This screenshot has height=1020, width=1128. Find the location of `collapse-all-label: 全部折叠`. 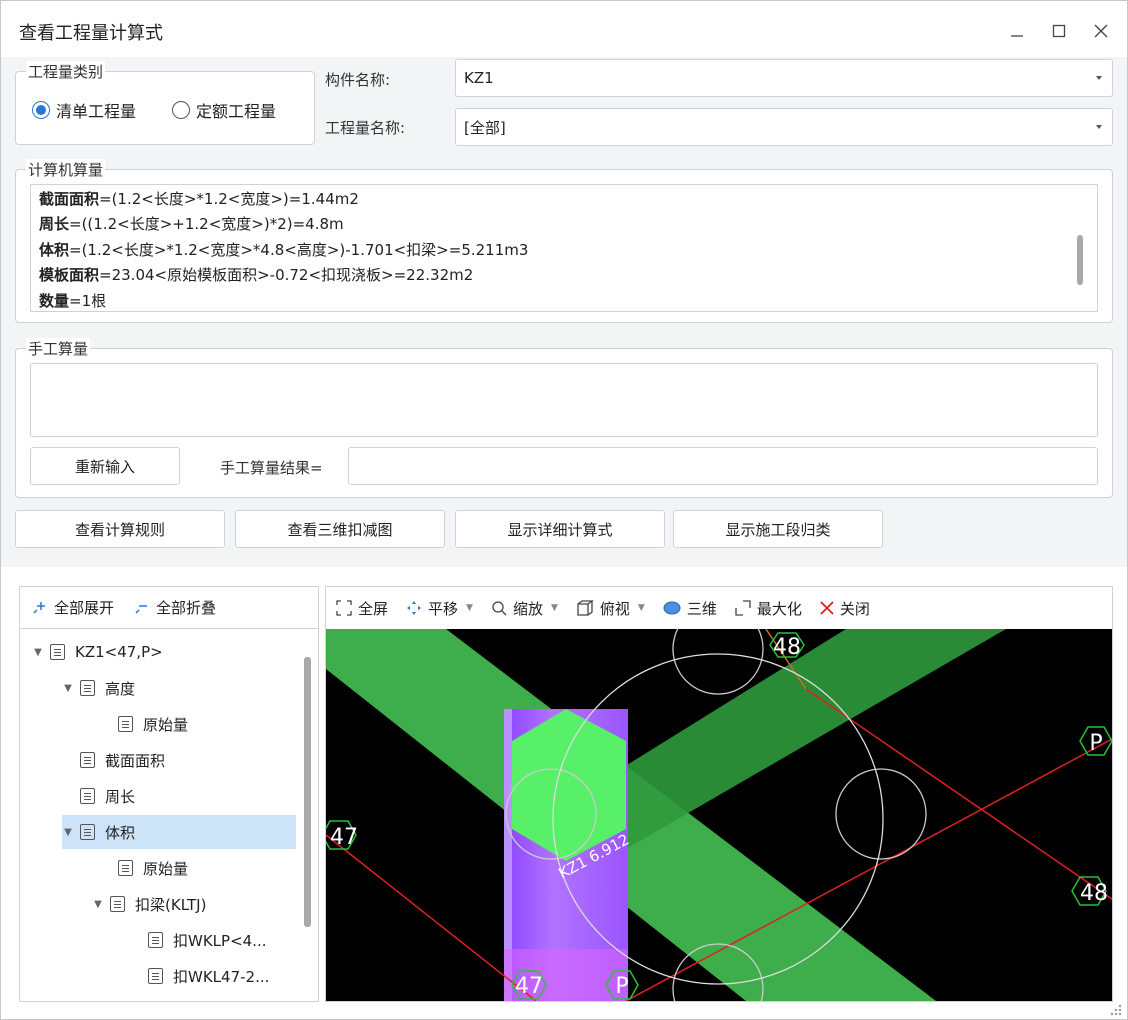

collapse-all-label: 全部折叠 is located at coordinates (186, 608).